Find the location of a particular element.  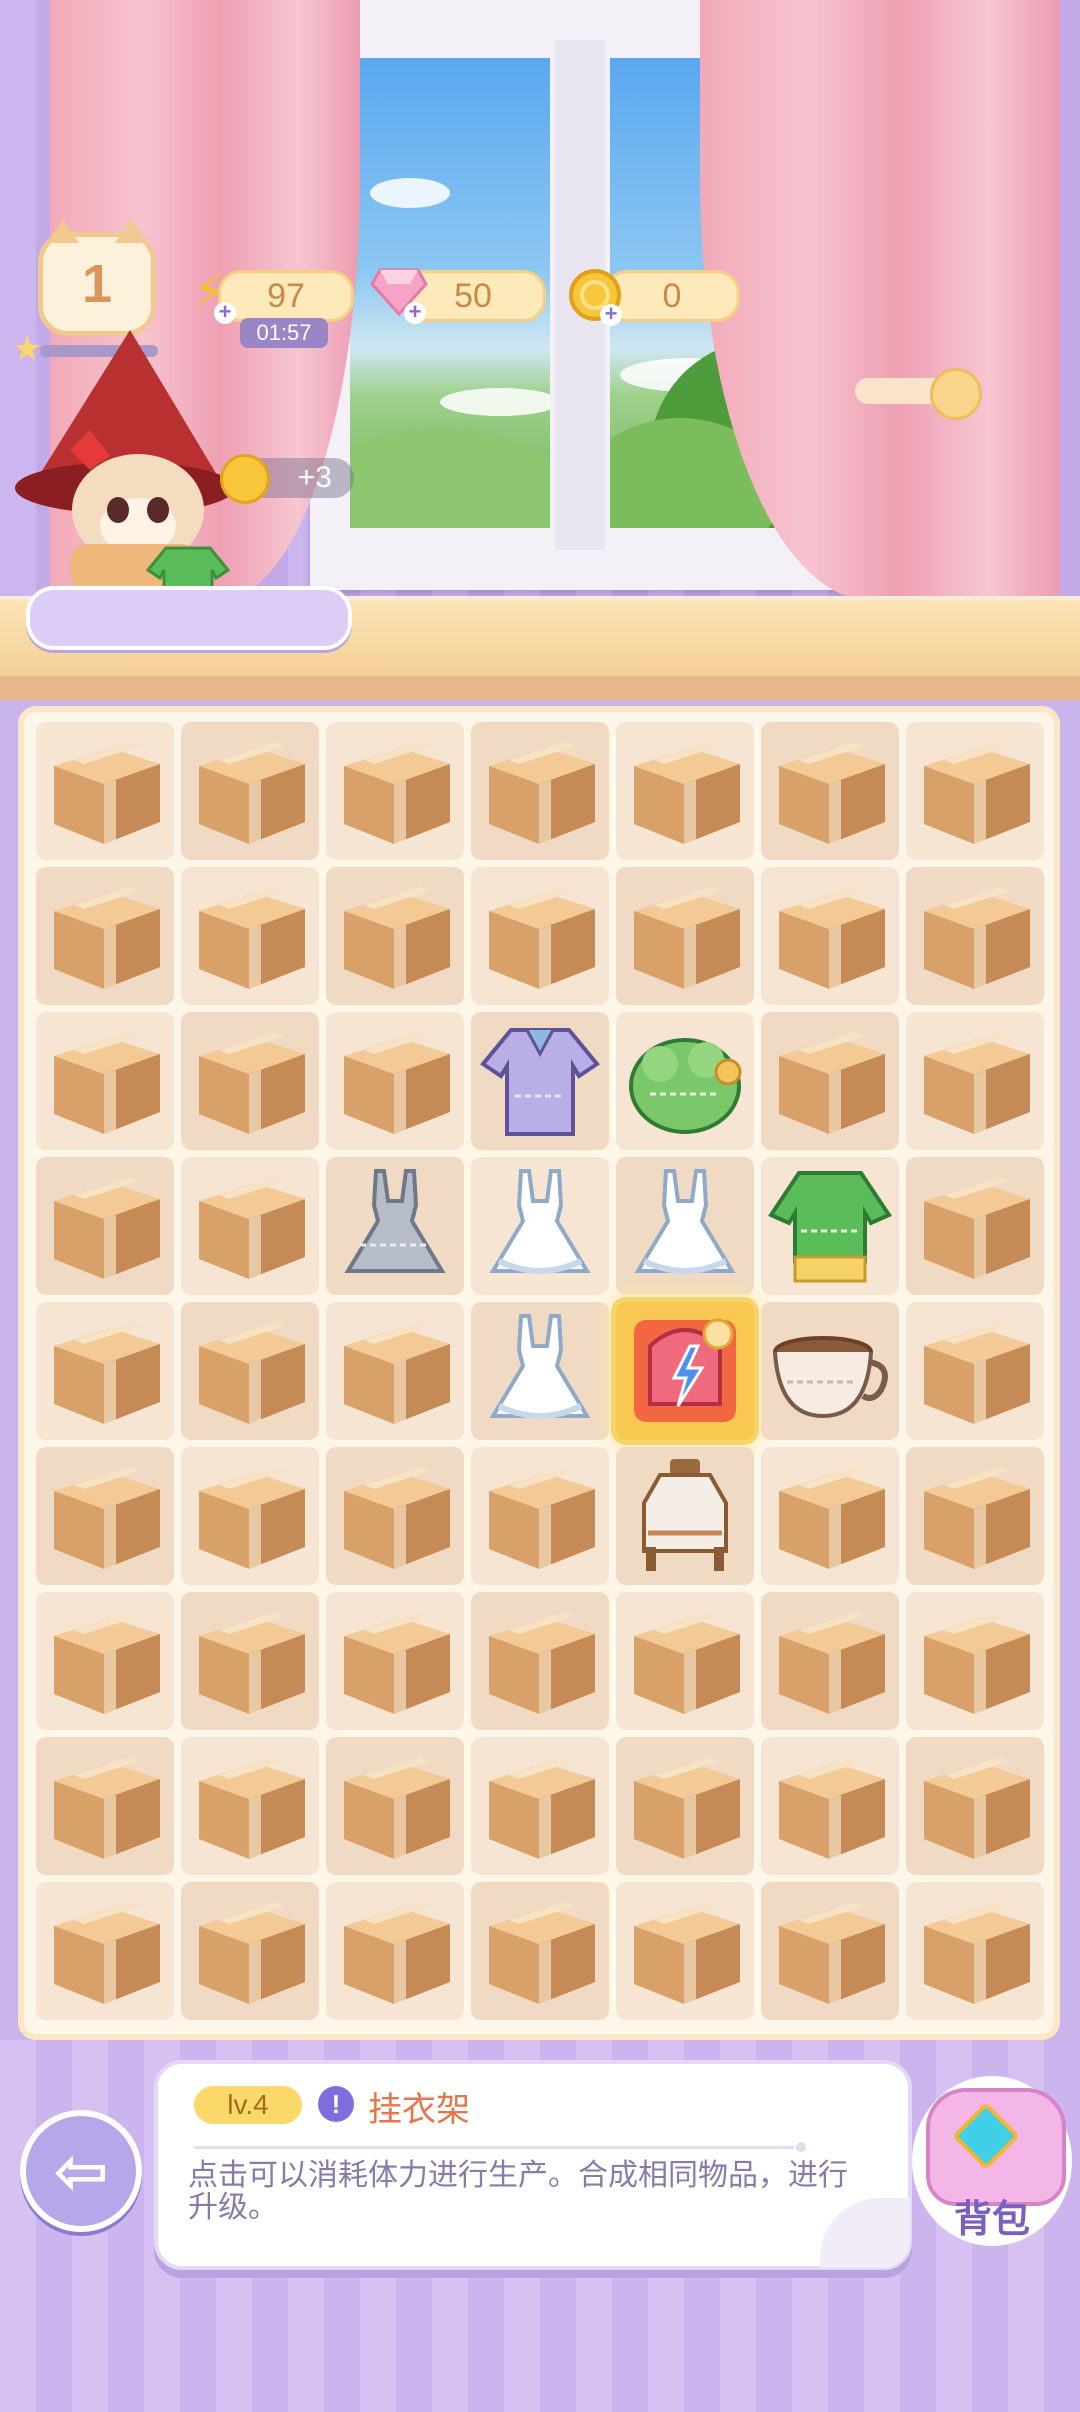

energy-value: 97 is located at coordinates (286, 295).